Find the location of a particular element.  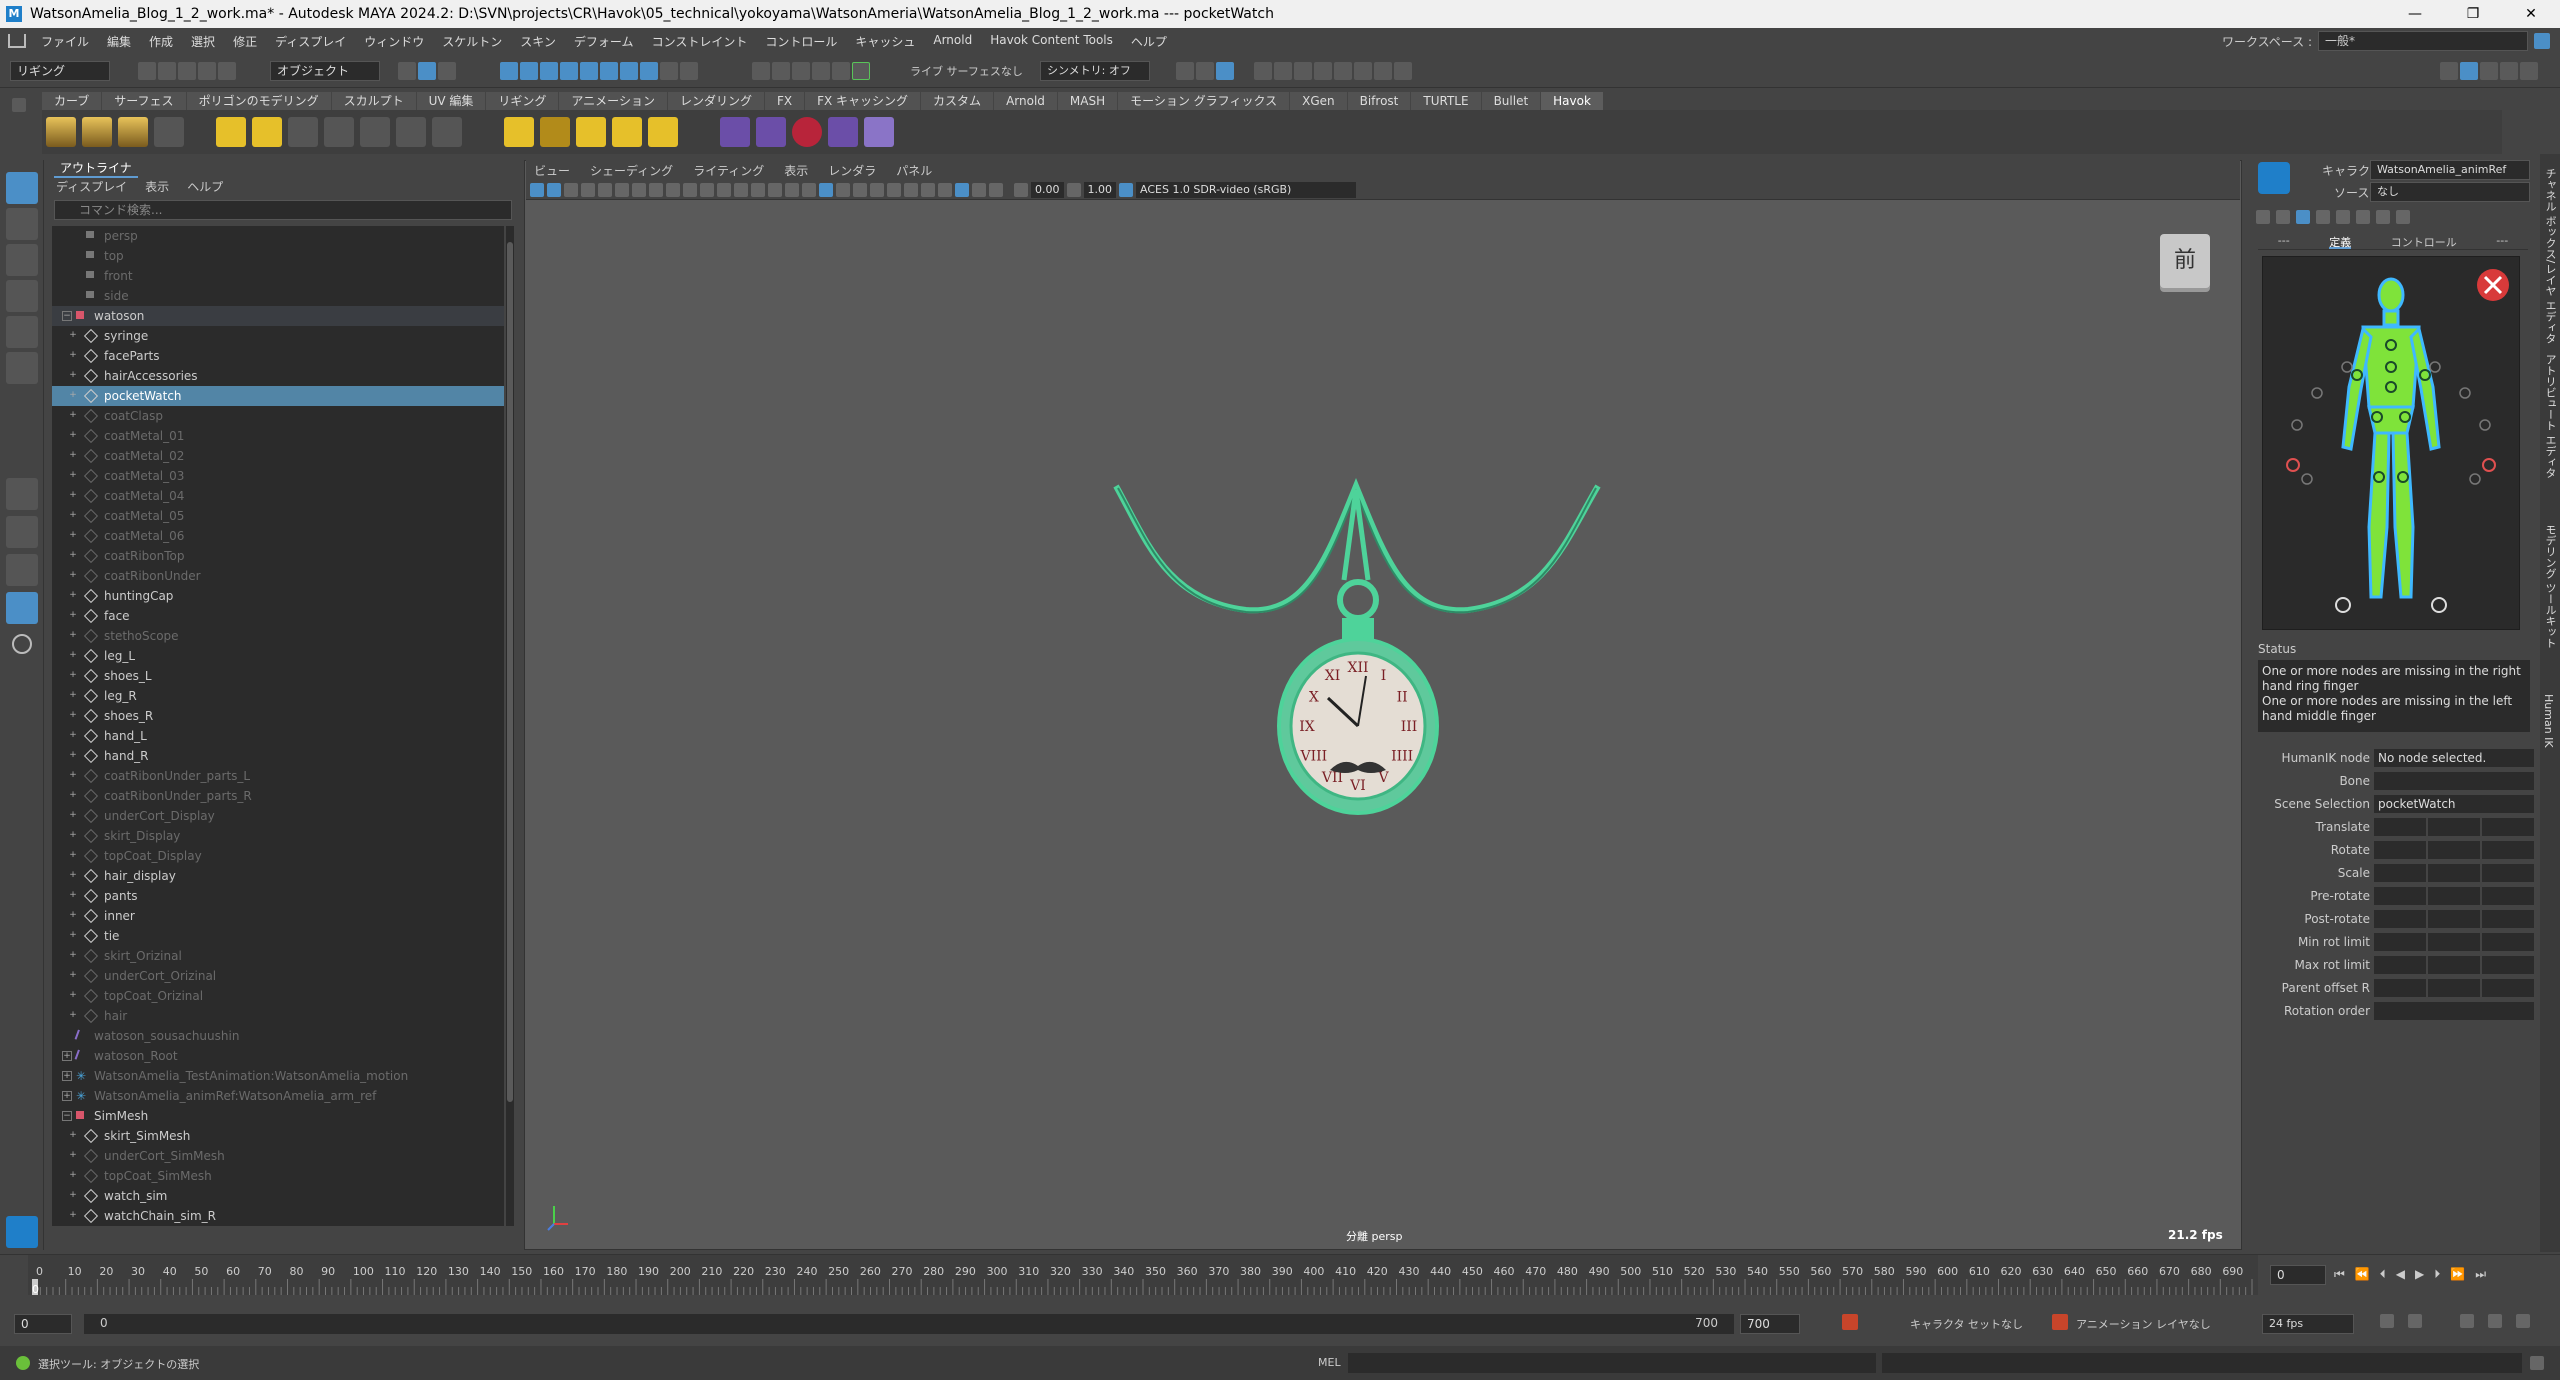

menu-item: コントロール is located at coordinates (801, 41).